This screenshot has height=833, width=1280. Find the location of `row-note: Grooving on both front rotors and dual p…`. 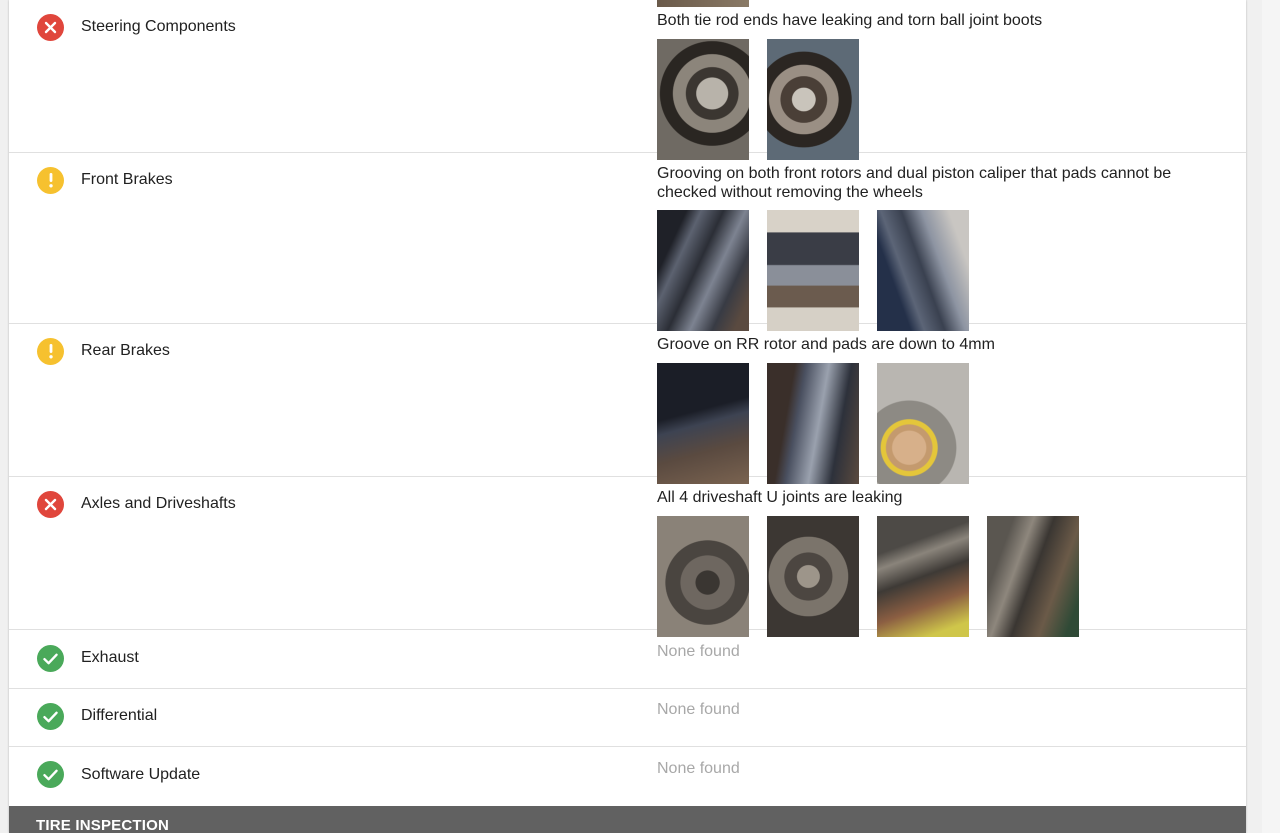

row-note: Grooving on both front rotors and dual p… is located at coordinates (914, 183).